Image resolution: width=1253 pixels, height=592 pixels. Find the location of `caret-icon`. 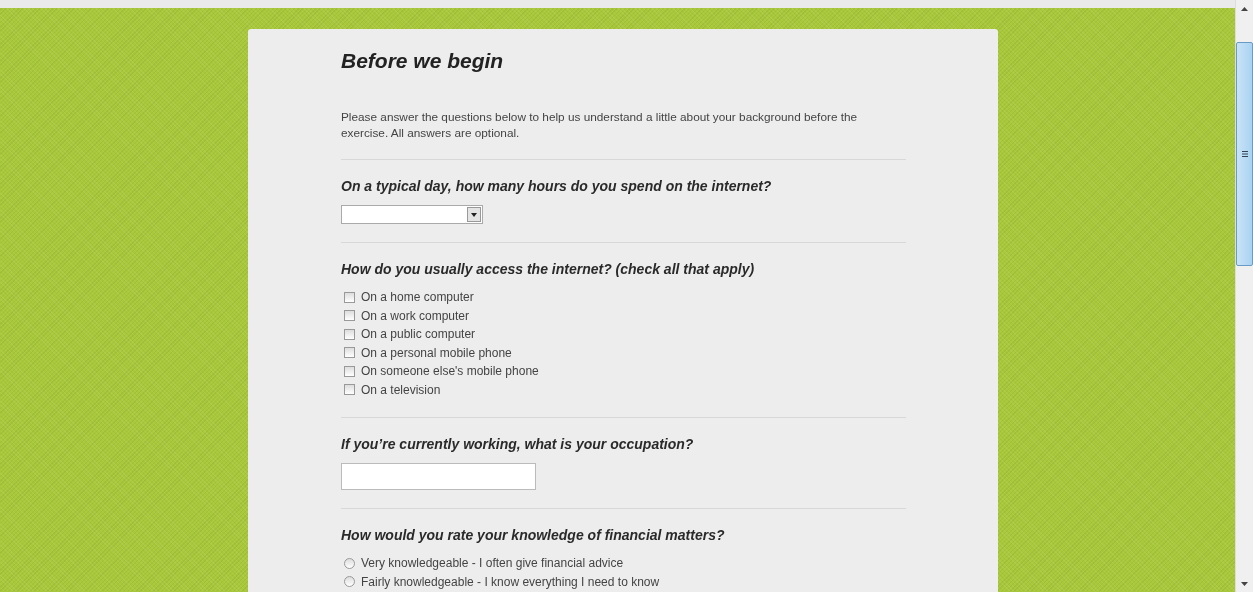

caret-icon is located at coordinates (474, 214).